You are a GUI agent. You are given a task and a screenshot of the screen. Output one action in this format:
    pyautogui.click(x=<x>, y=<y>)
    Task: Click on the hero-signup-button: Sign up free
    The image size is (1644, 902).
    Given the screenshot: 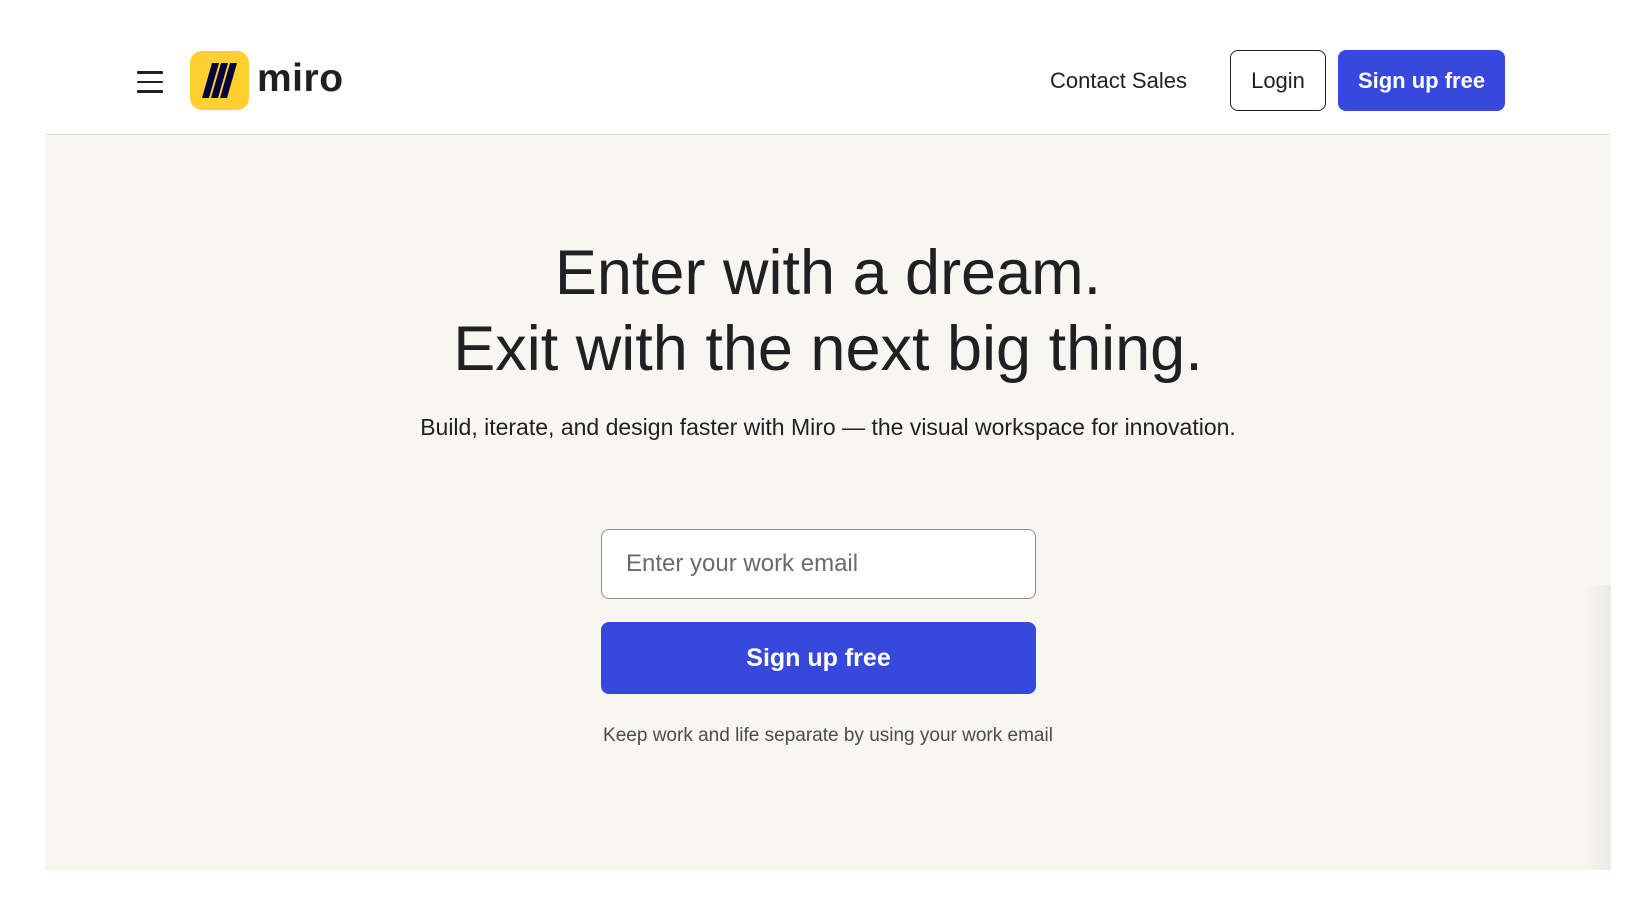 What is the action you would take?
    pyautogui.click(x=818, y=658)
    